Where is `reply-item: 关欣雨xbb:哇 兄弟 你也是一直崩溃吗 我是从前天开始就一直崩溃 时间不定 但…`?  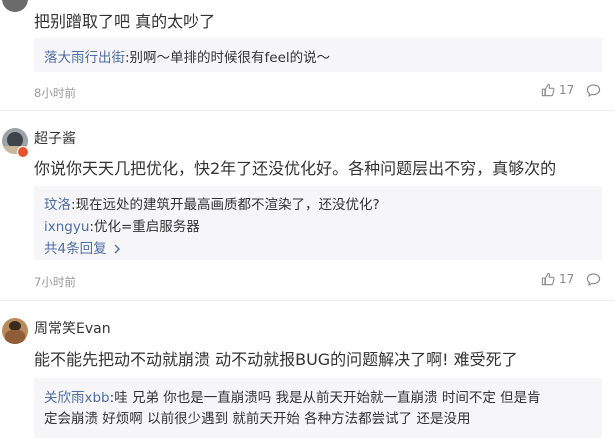
reply-item: 关欣雨xbb:哇 兄弟 你也是一直崩溃吗 我是从前天开始就一直崩溃 时间不定 但… is located at coordinates (292, 396).